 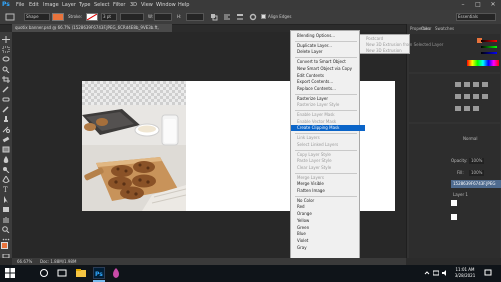 What do you see at coordinates (92, 17) in the screenshot?
I see `stroke-swatch` at bounding box center [92, 17].